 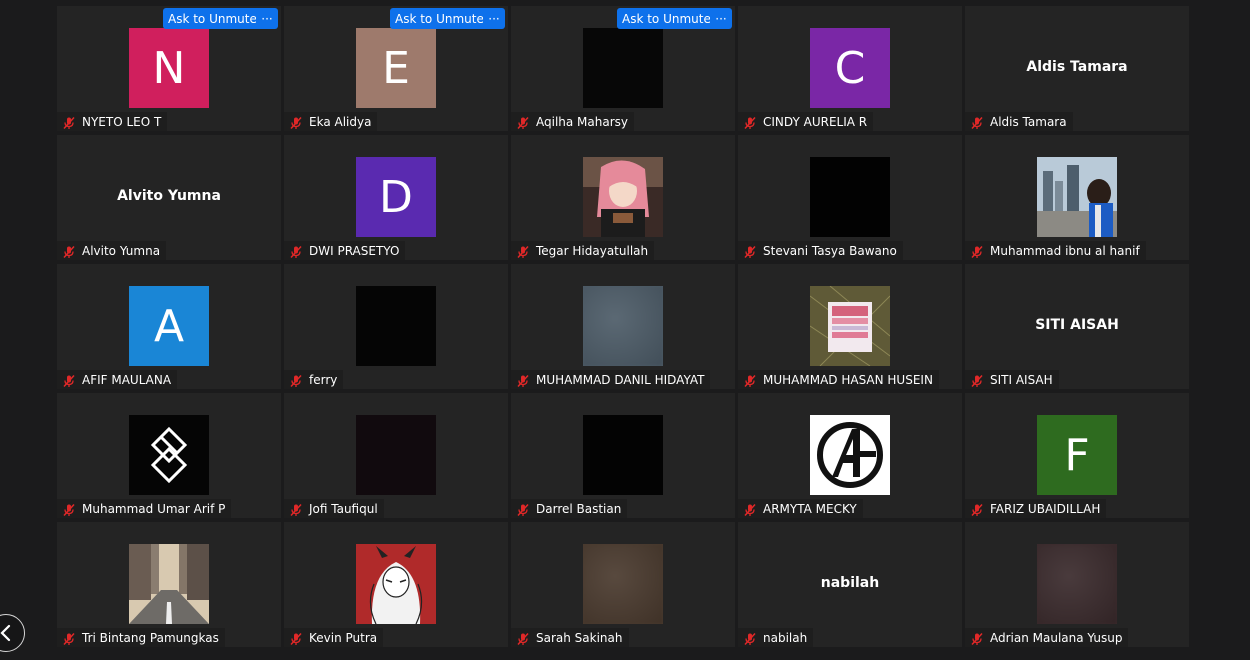 I want to click on participant-tile: Aldis Tamara Aldis Tamara, so click(x=1077, y=68).